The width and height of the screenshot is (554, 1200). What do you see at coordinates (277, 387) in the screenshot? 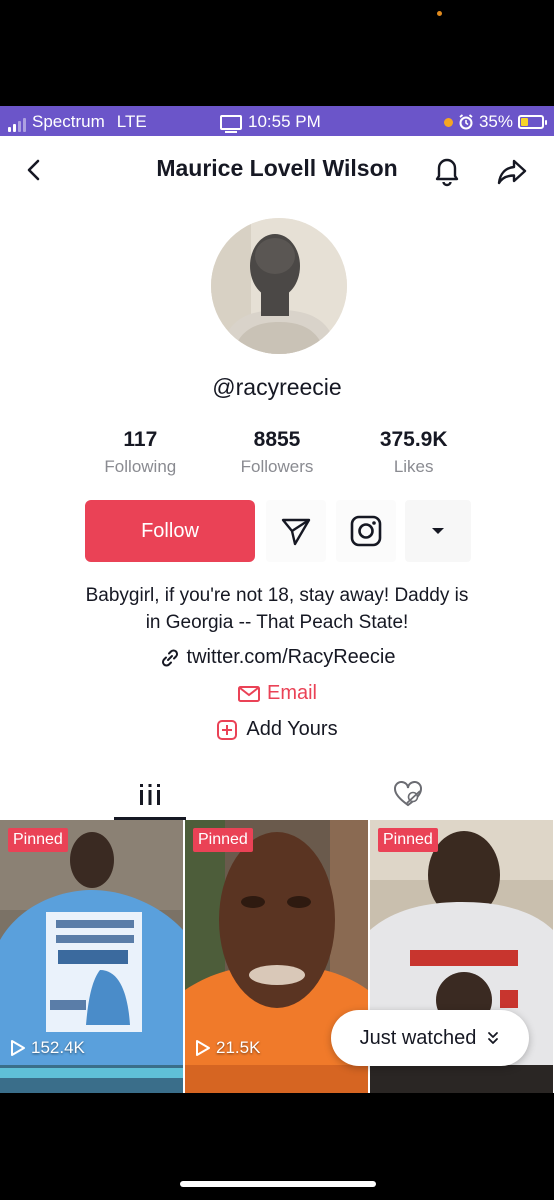
I see `username-handle: @racyreecie` at bounding box center [277, 387].